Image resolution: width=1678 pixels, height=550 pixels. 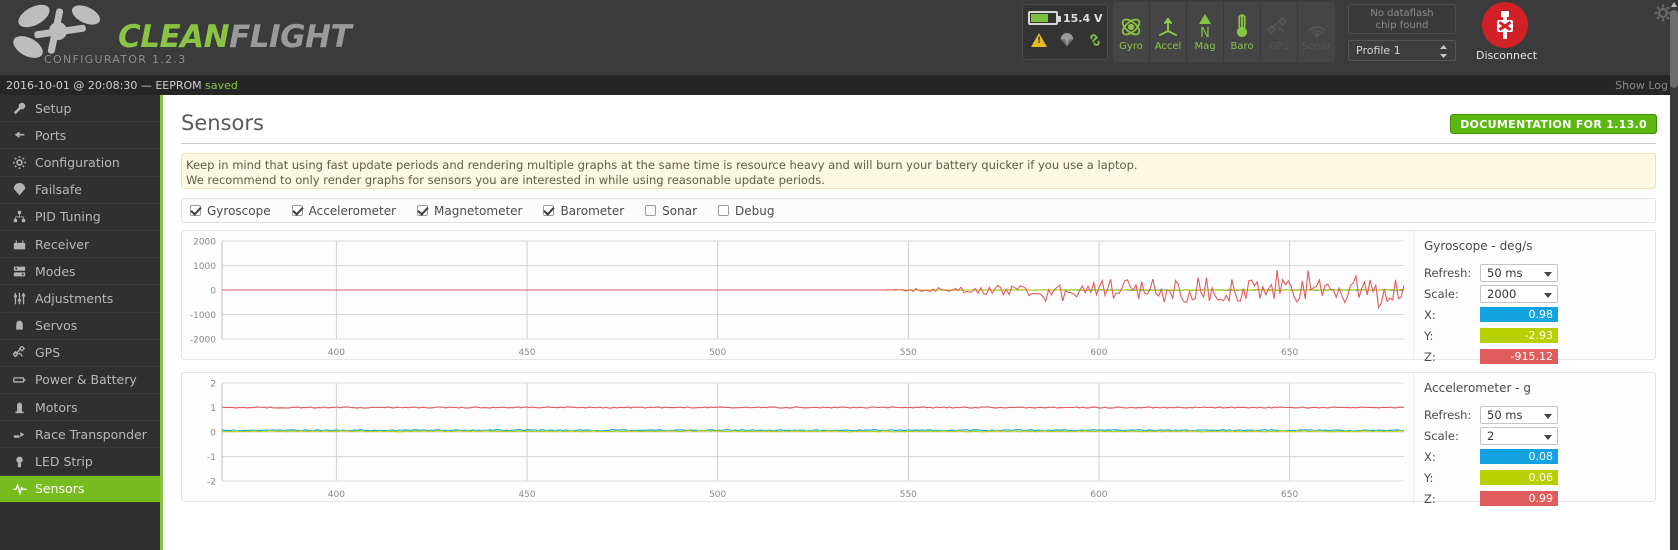 What do you see at coordinates (80, 245) in the screenshot?
I see `sidebar-item-receiver: Receiver` at bounding box center [80, 245].